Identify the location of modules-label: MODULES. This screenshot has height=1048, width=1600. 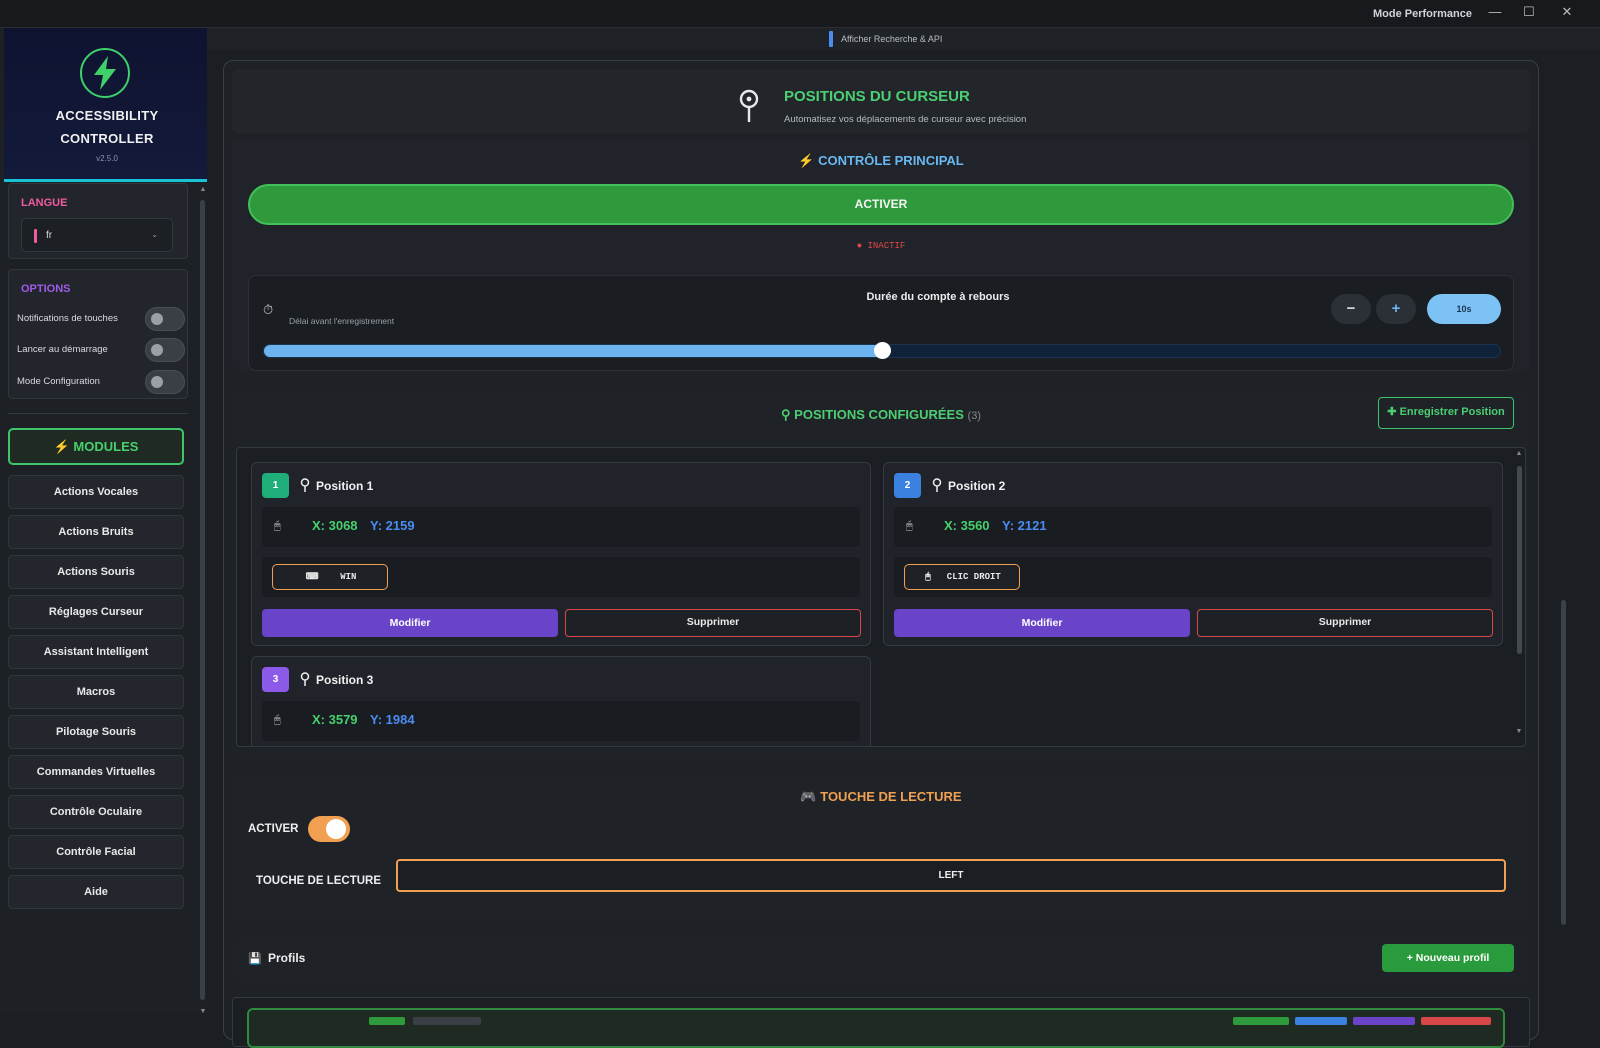
(106, 446).